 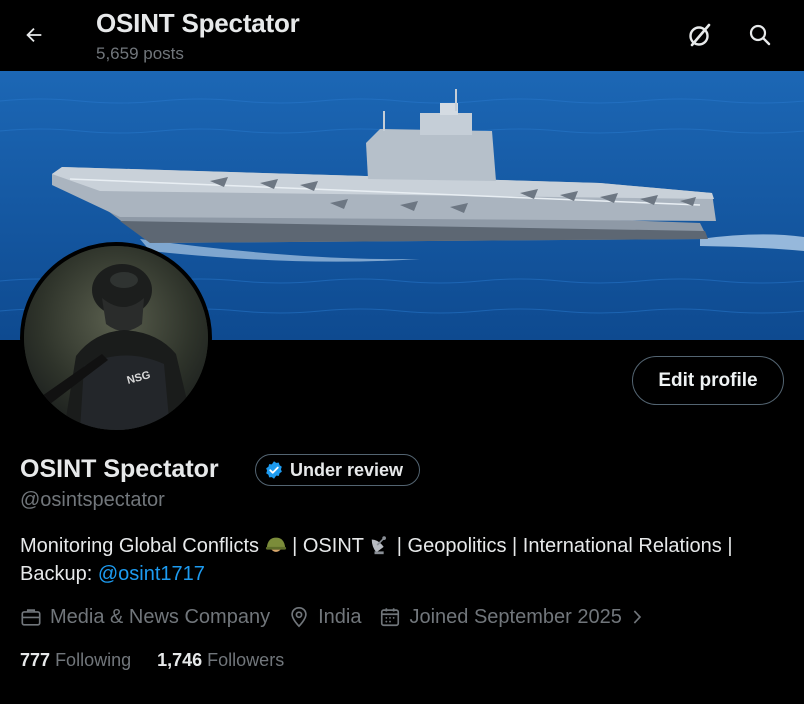 I want to click on profile-handle: @osintspectator, so click(x=92, y=500).